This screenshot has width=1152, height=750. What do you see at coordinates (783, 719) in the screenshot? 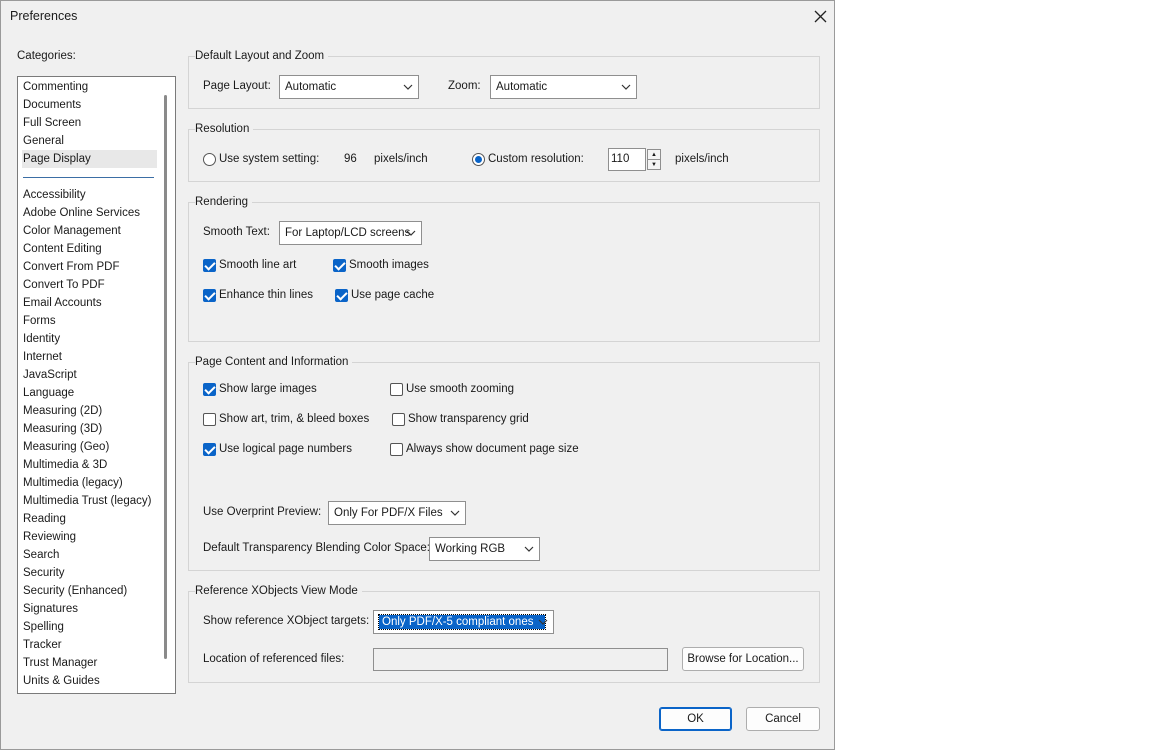
I see `cancel-button: Cancel` at bounding box center [783, 719].